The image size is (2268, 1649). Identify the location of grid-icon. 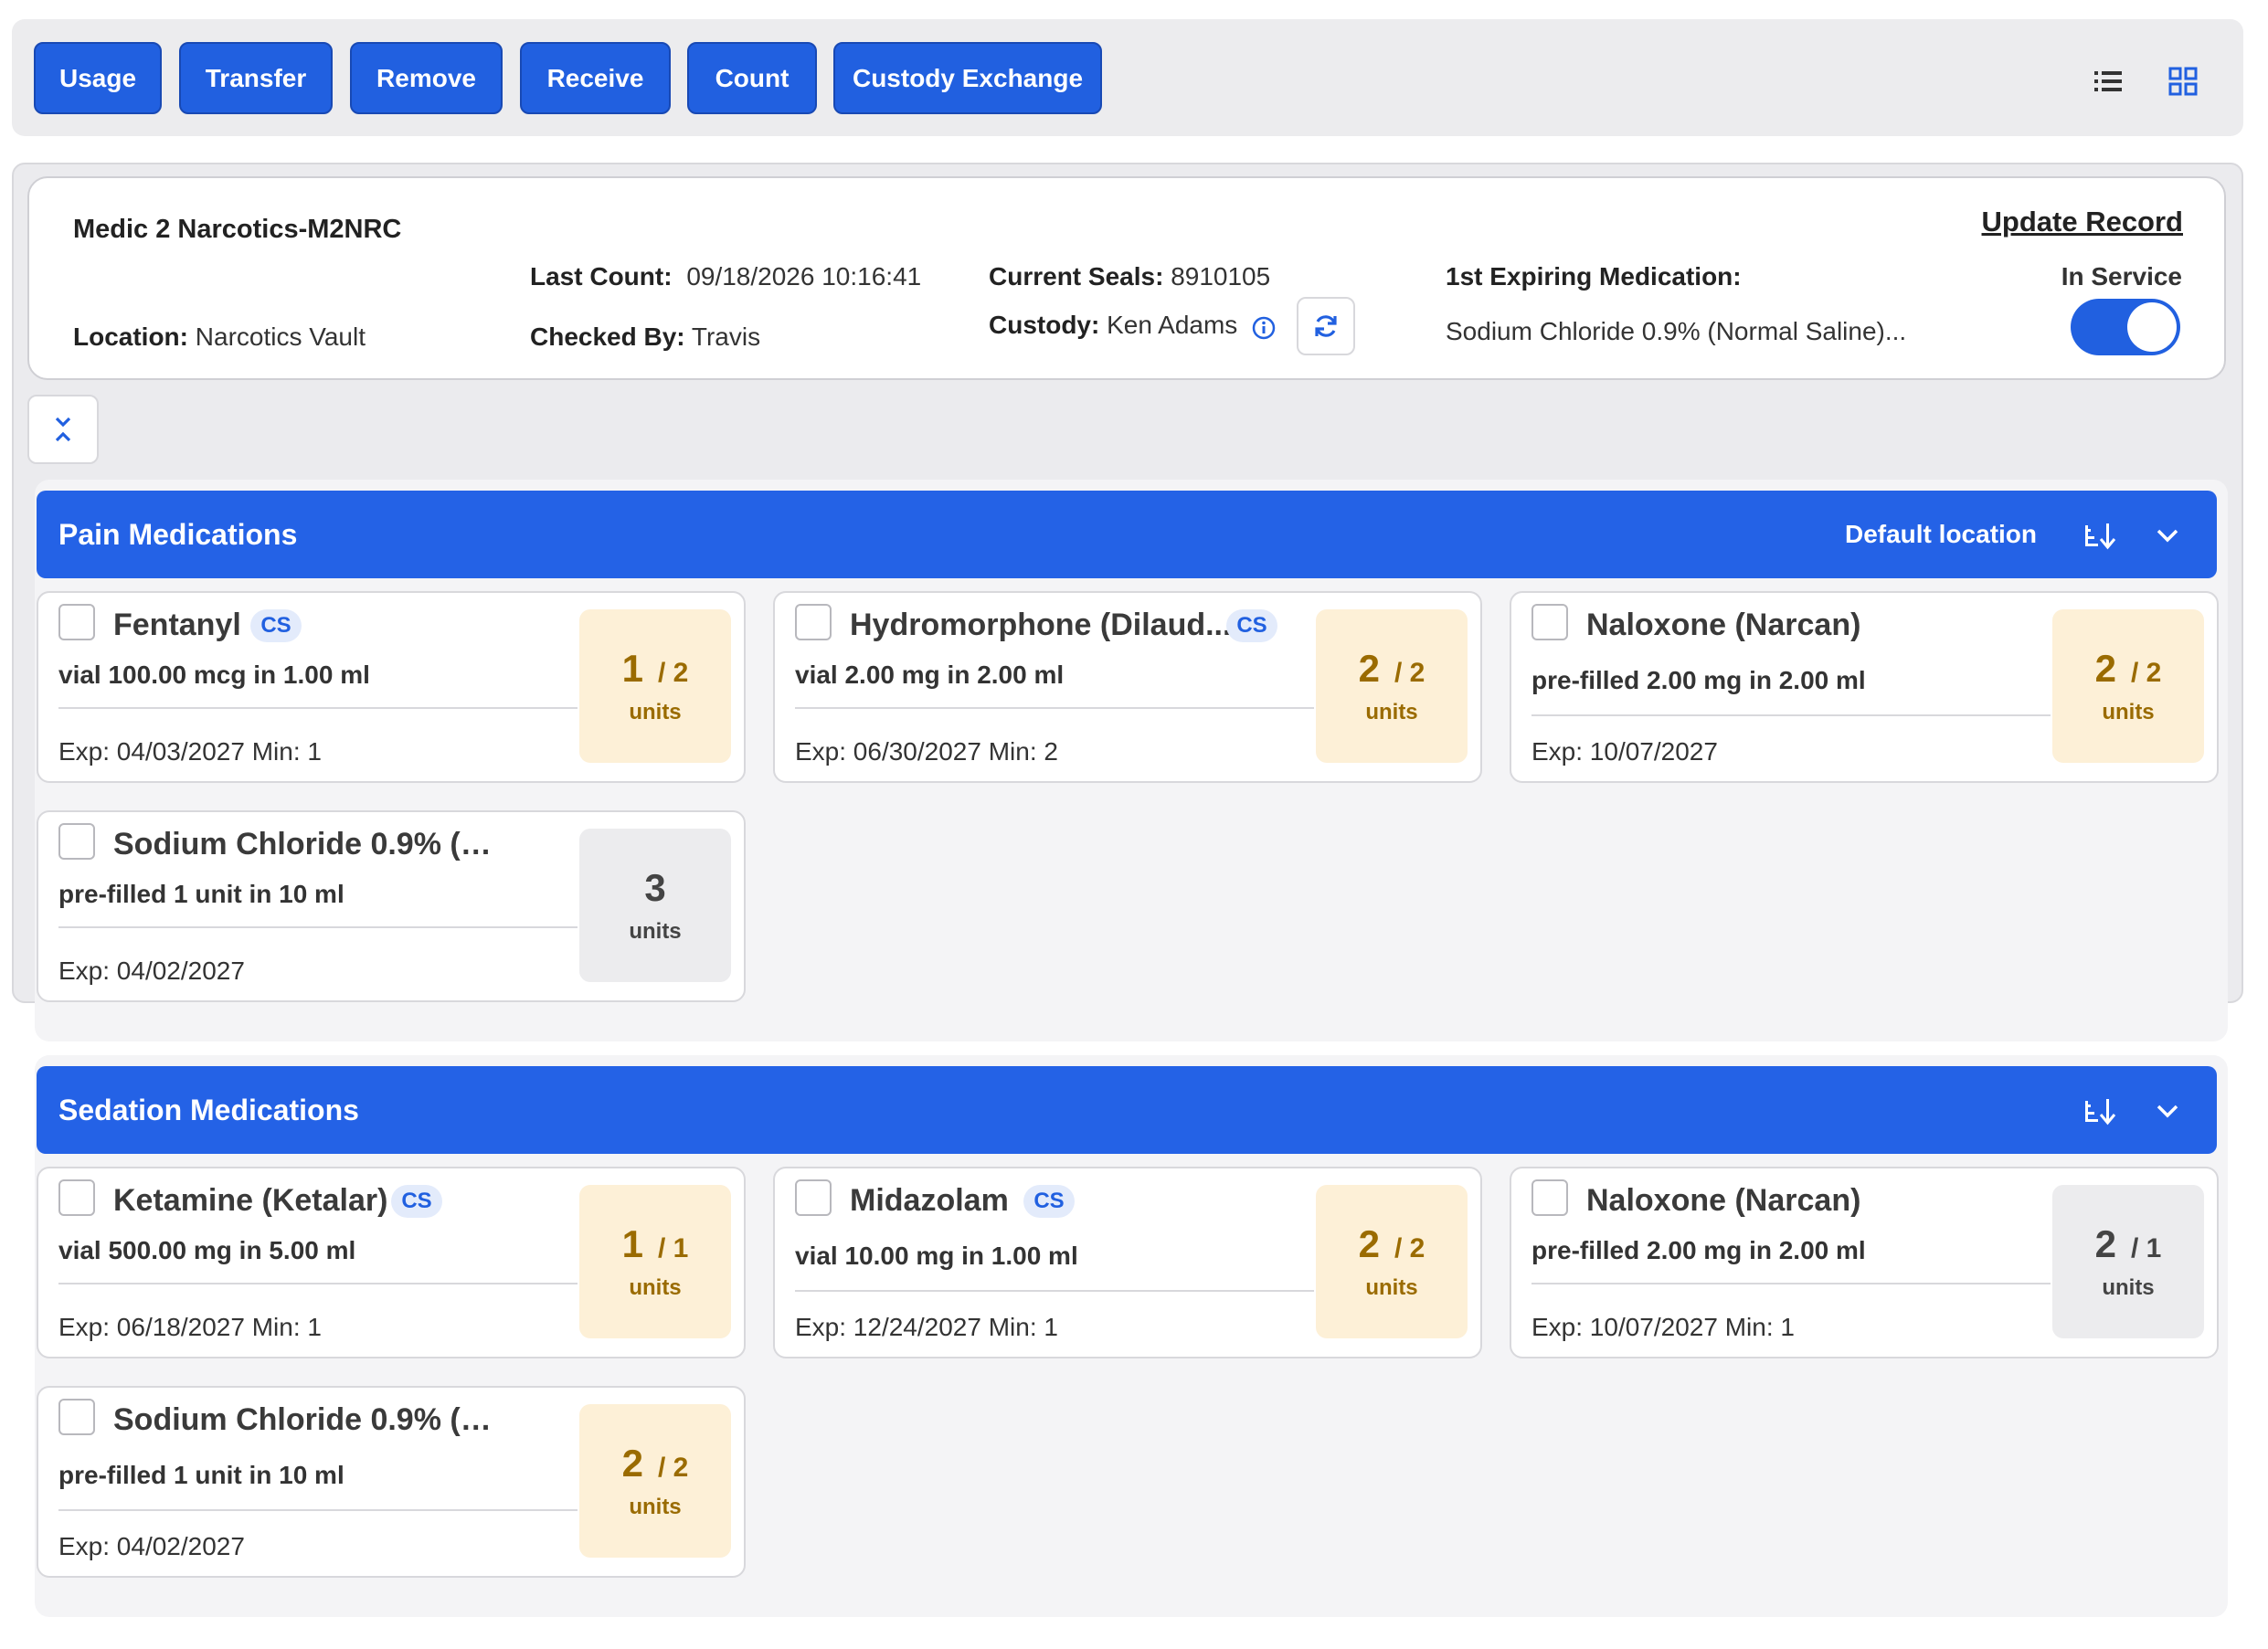
(2183, 81).